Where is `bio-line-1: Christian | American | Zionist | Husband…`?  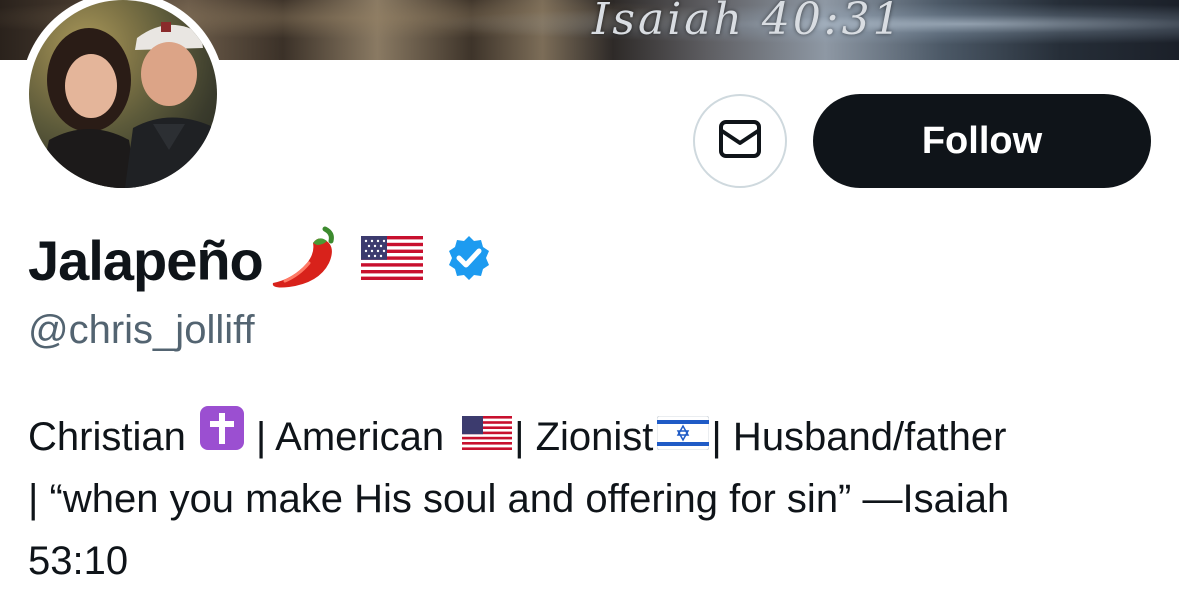
bio-line-1: Christian | American | Zionist | Husband… is located at coordinates (593, 437).